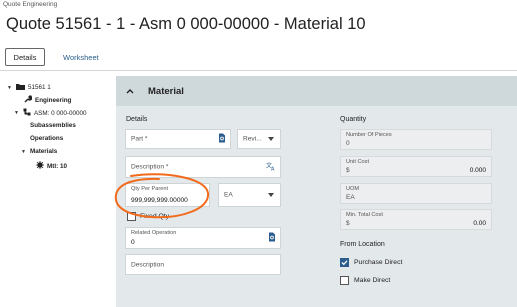 This screenshot has width=517, height=307. What do you see at coordinates (350, 197) in the screenshot?
I see `uom-value: EA` at bounding box center [350, 197].